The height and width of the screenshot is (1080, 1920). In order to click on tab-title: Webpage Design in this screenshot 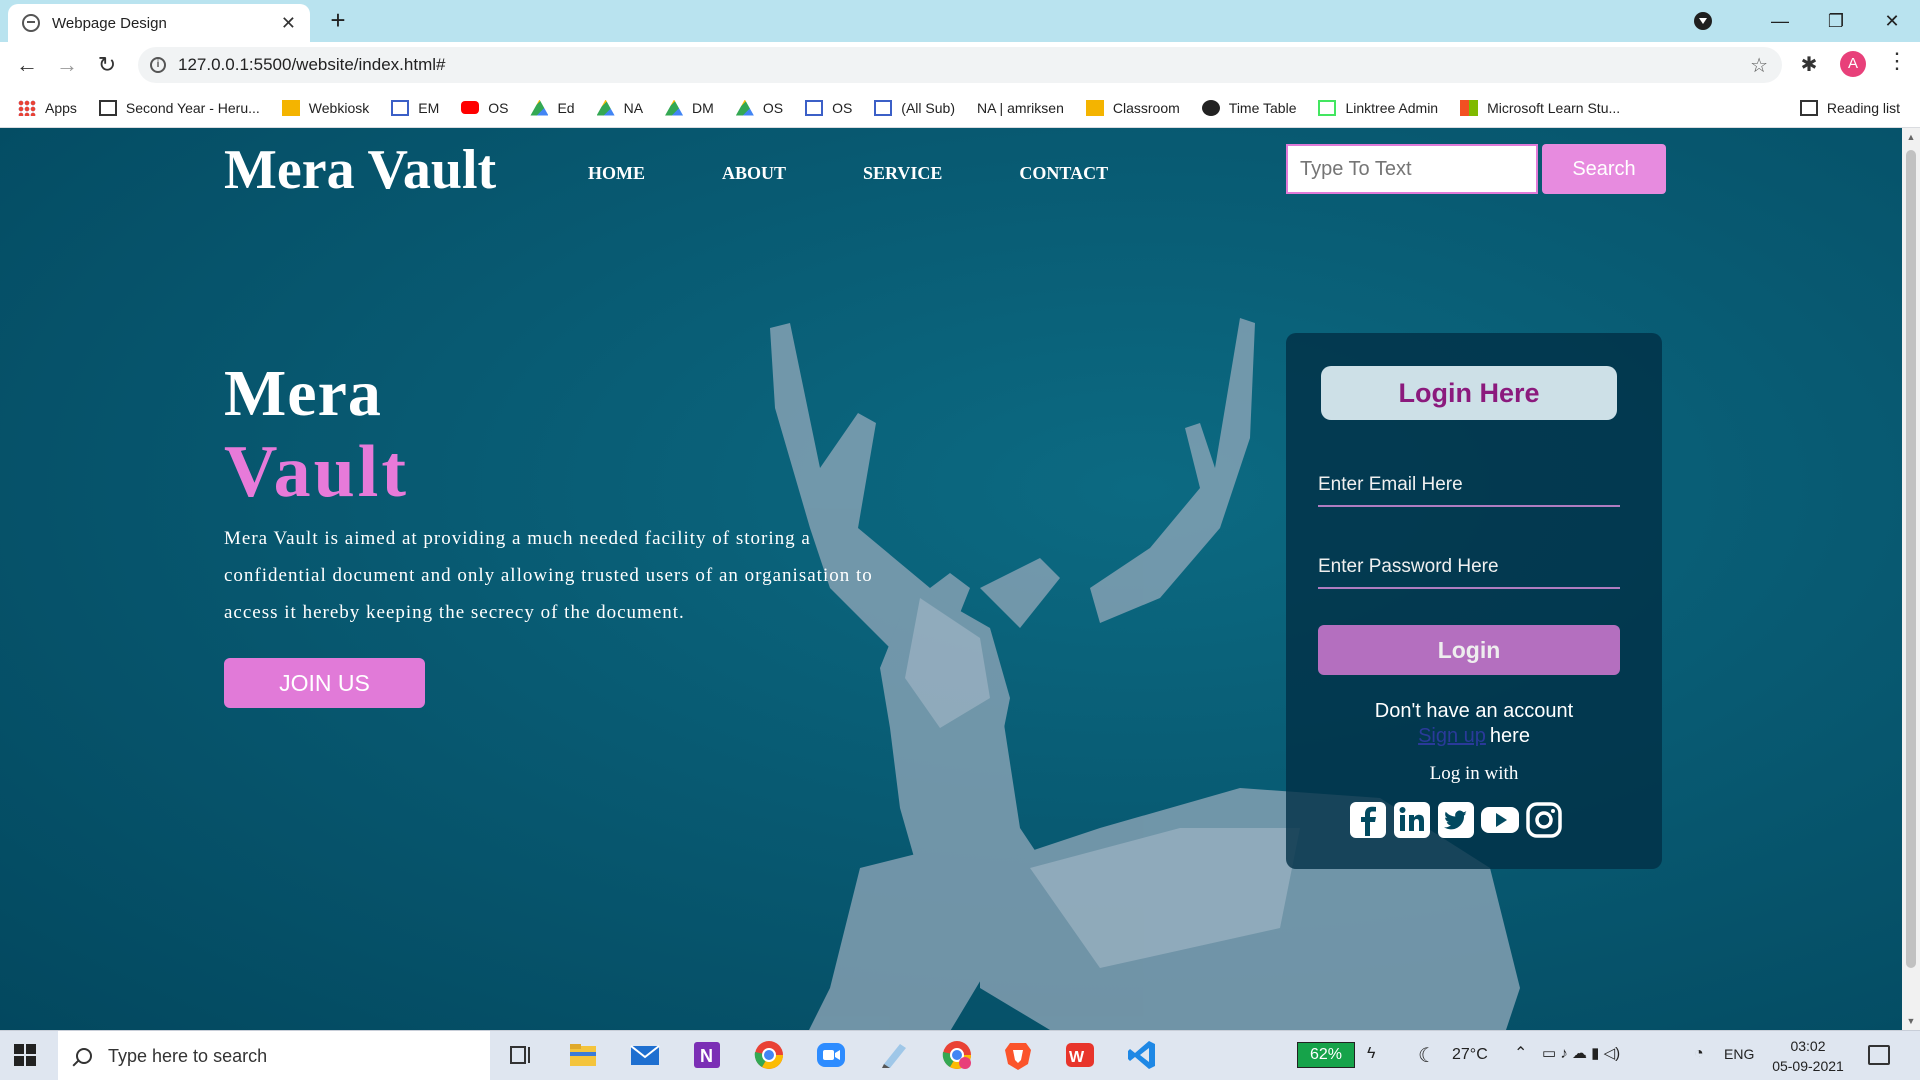, I will do `click(109, 23)`.